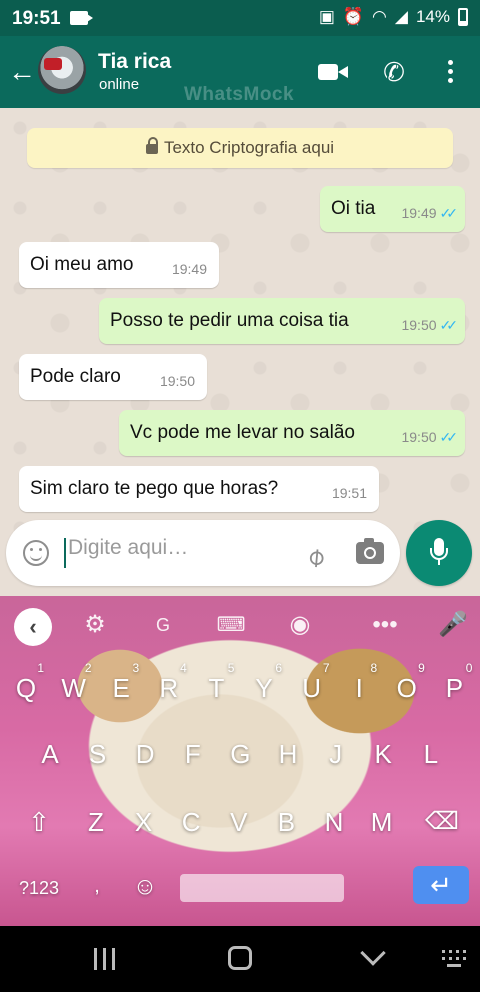 The height and width of the screenshot is (992, 480). What do you see at coordinates (242, 432) in the screenshot?
I see `message-text: Vc pode me levar no salão` at bounding box center [242, 432].